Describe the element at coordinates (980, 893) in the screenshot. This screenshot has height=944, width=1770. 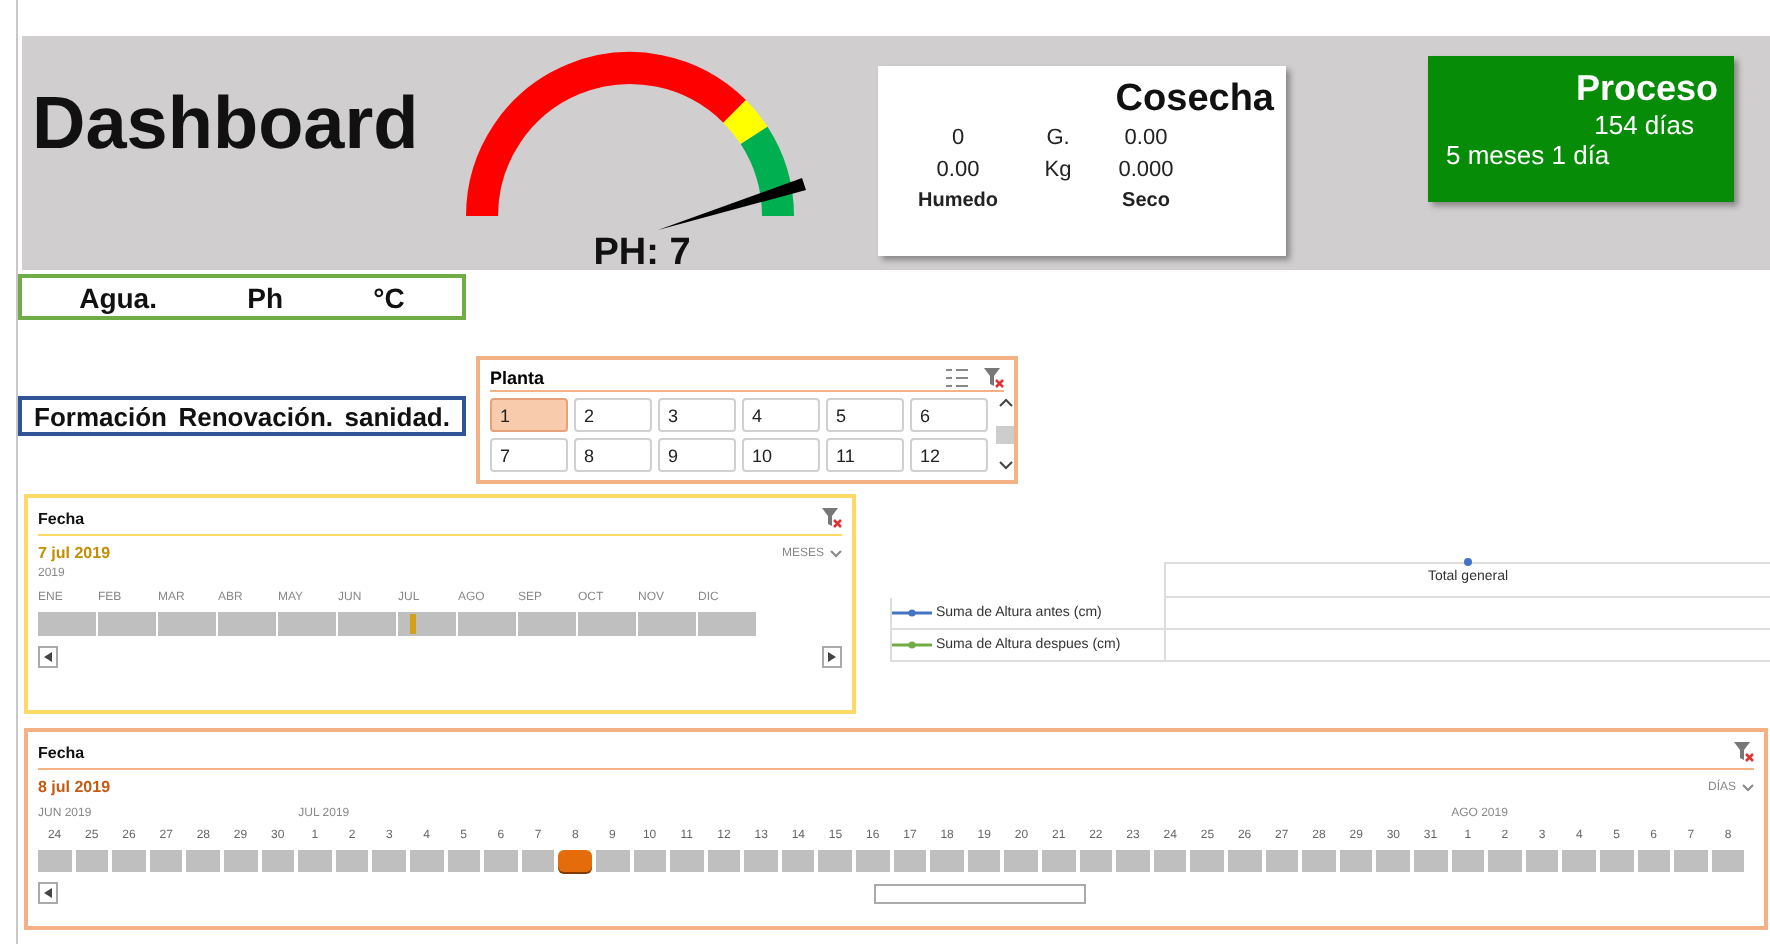
I see `scroll-thumb` at that location.